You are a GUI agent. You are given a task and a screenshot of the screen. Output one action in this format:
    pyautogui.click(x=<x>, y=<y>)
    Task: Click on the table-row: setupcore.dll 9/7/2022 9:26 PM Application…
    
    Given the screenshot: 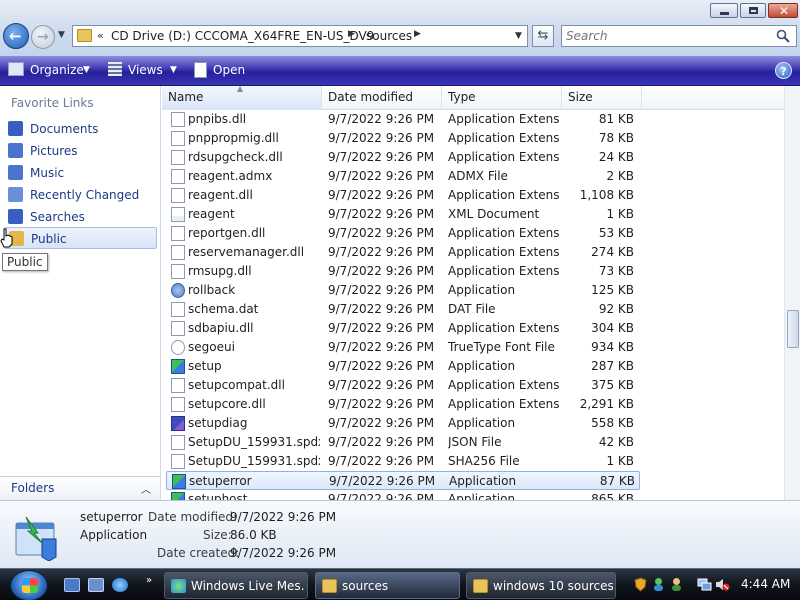 What is the action you would take?
    pyautogui.click(x=473, y=404)
    